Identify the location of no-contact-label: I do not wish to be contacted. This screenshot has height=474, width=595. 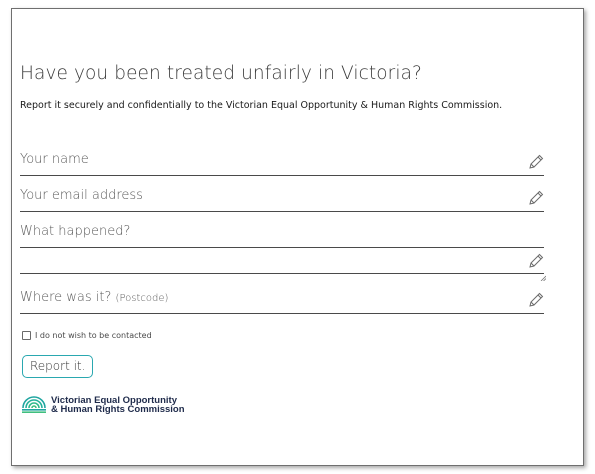
(93, 335).